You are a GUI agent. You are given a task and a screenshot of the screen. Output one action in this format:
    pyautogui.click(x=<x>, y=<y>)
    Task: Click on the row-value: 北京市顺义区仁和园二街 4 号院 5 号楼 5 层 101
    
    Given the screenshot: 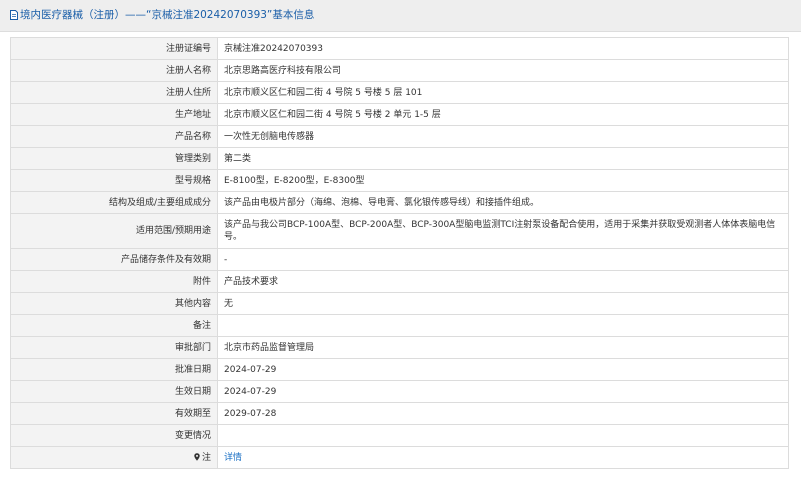 What is the action you would take?
    pyautogui.click(x=503, y=92)
    